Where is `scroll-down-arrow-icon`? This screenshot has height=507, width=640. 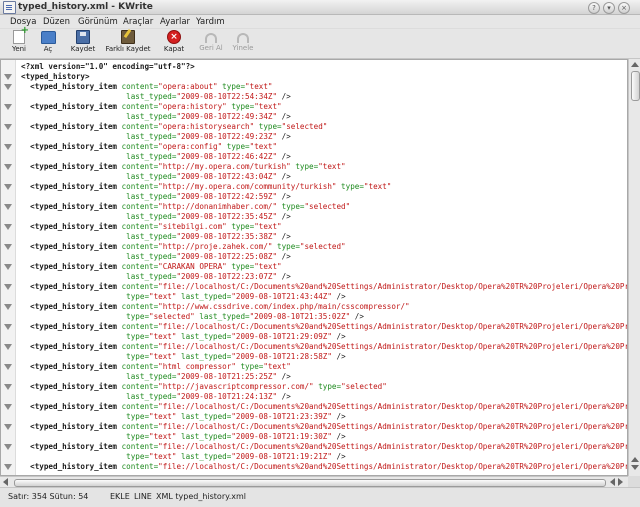 scroll-down-arrow-icon is located at coordinates (635, 467).